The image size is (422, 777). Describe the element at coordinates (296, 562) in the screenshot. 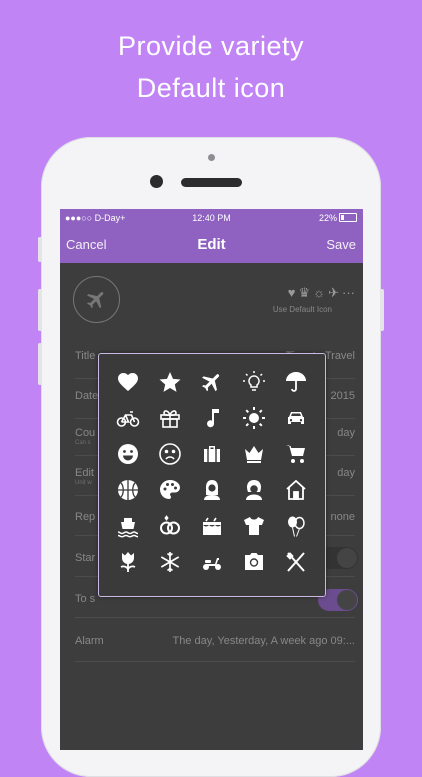

I see `utensils-icon` at that location.